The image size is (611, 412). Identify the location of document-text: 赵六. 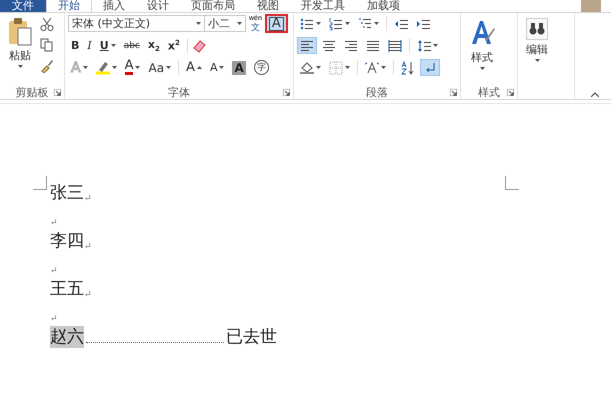
(67, 337).